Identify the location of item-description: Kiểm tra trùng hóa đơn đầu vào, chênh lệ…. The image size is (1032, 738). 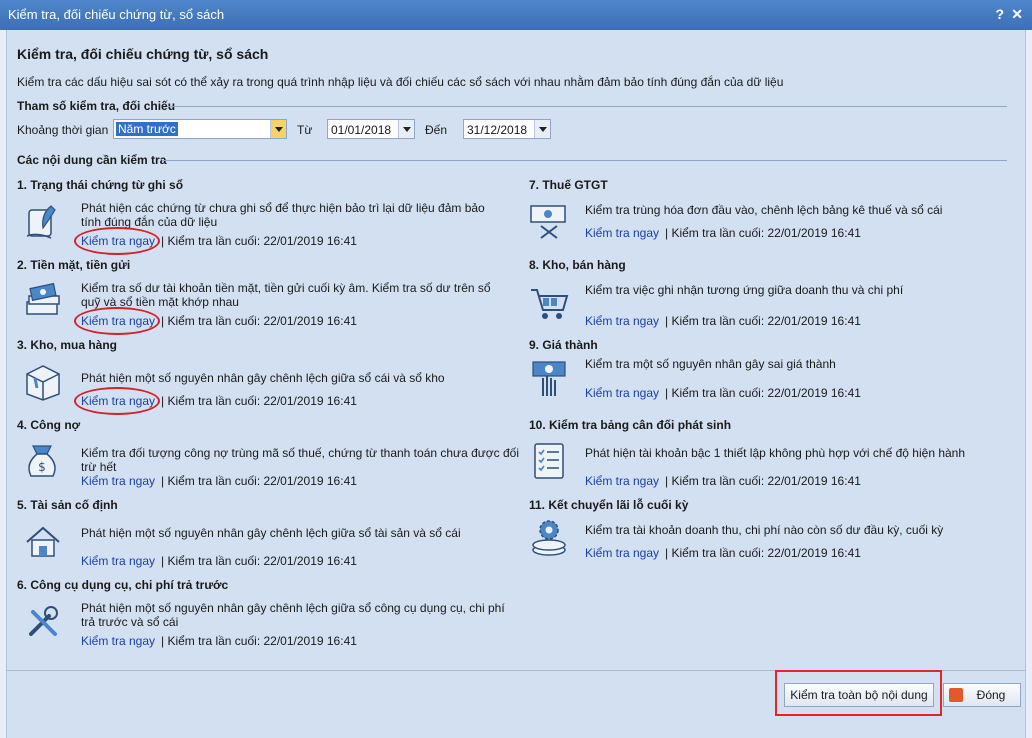
(764, 210).